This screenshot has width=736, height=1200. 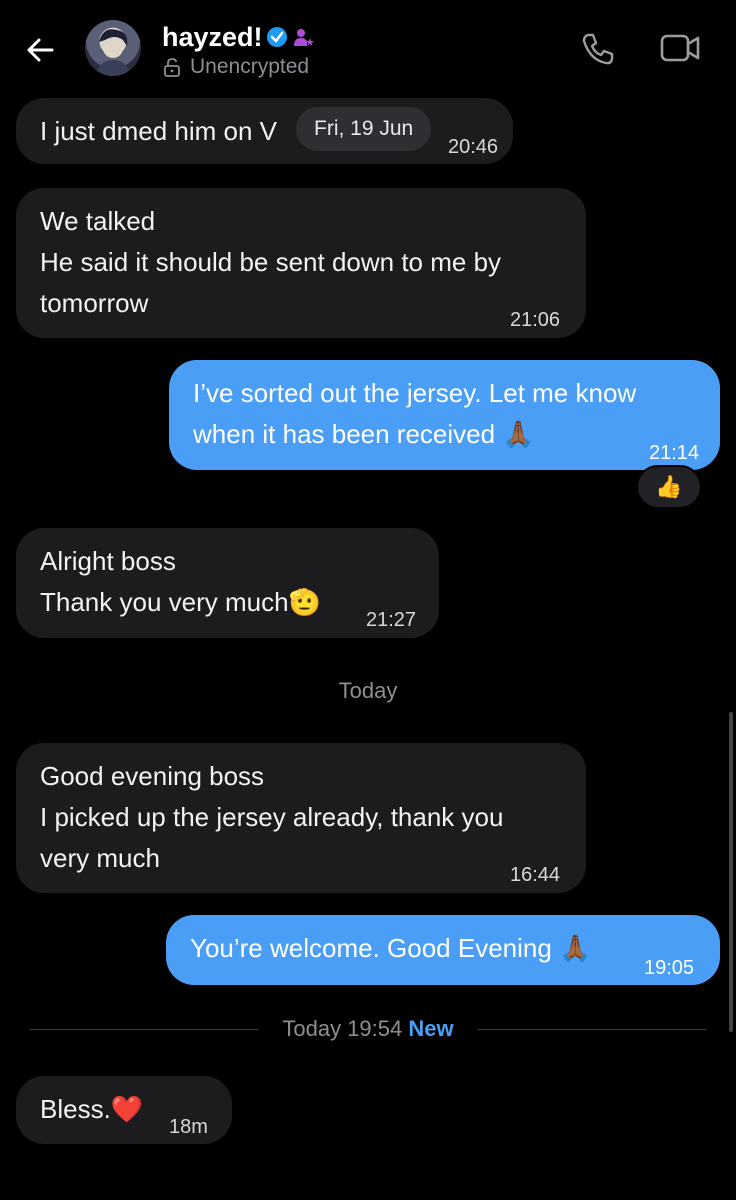 I want to click on incoming-message: Bless.❤️ 18m, so click(x=124, y=1110).